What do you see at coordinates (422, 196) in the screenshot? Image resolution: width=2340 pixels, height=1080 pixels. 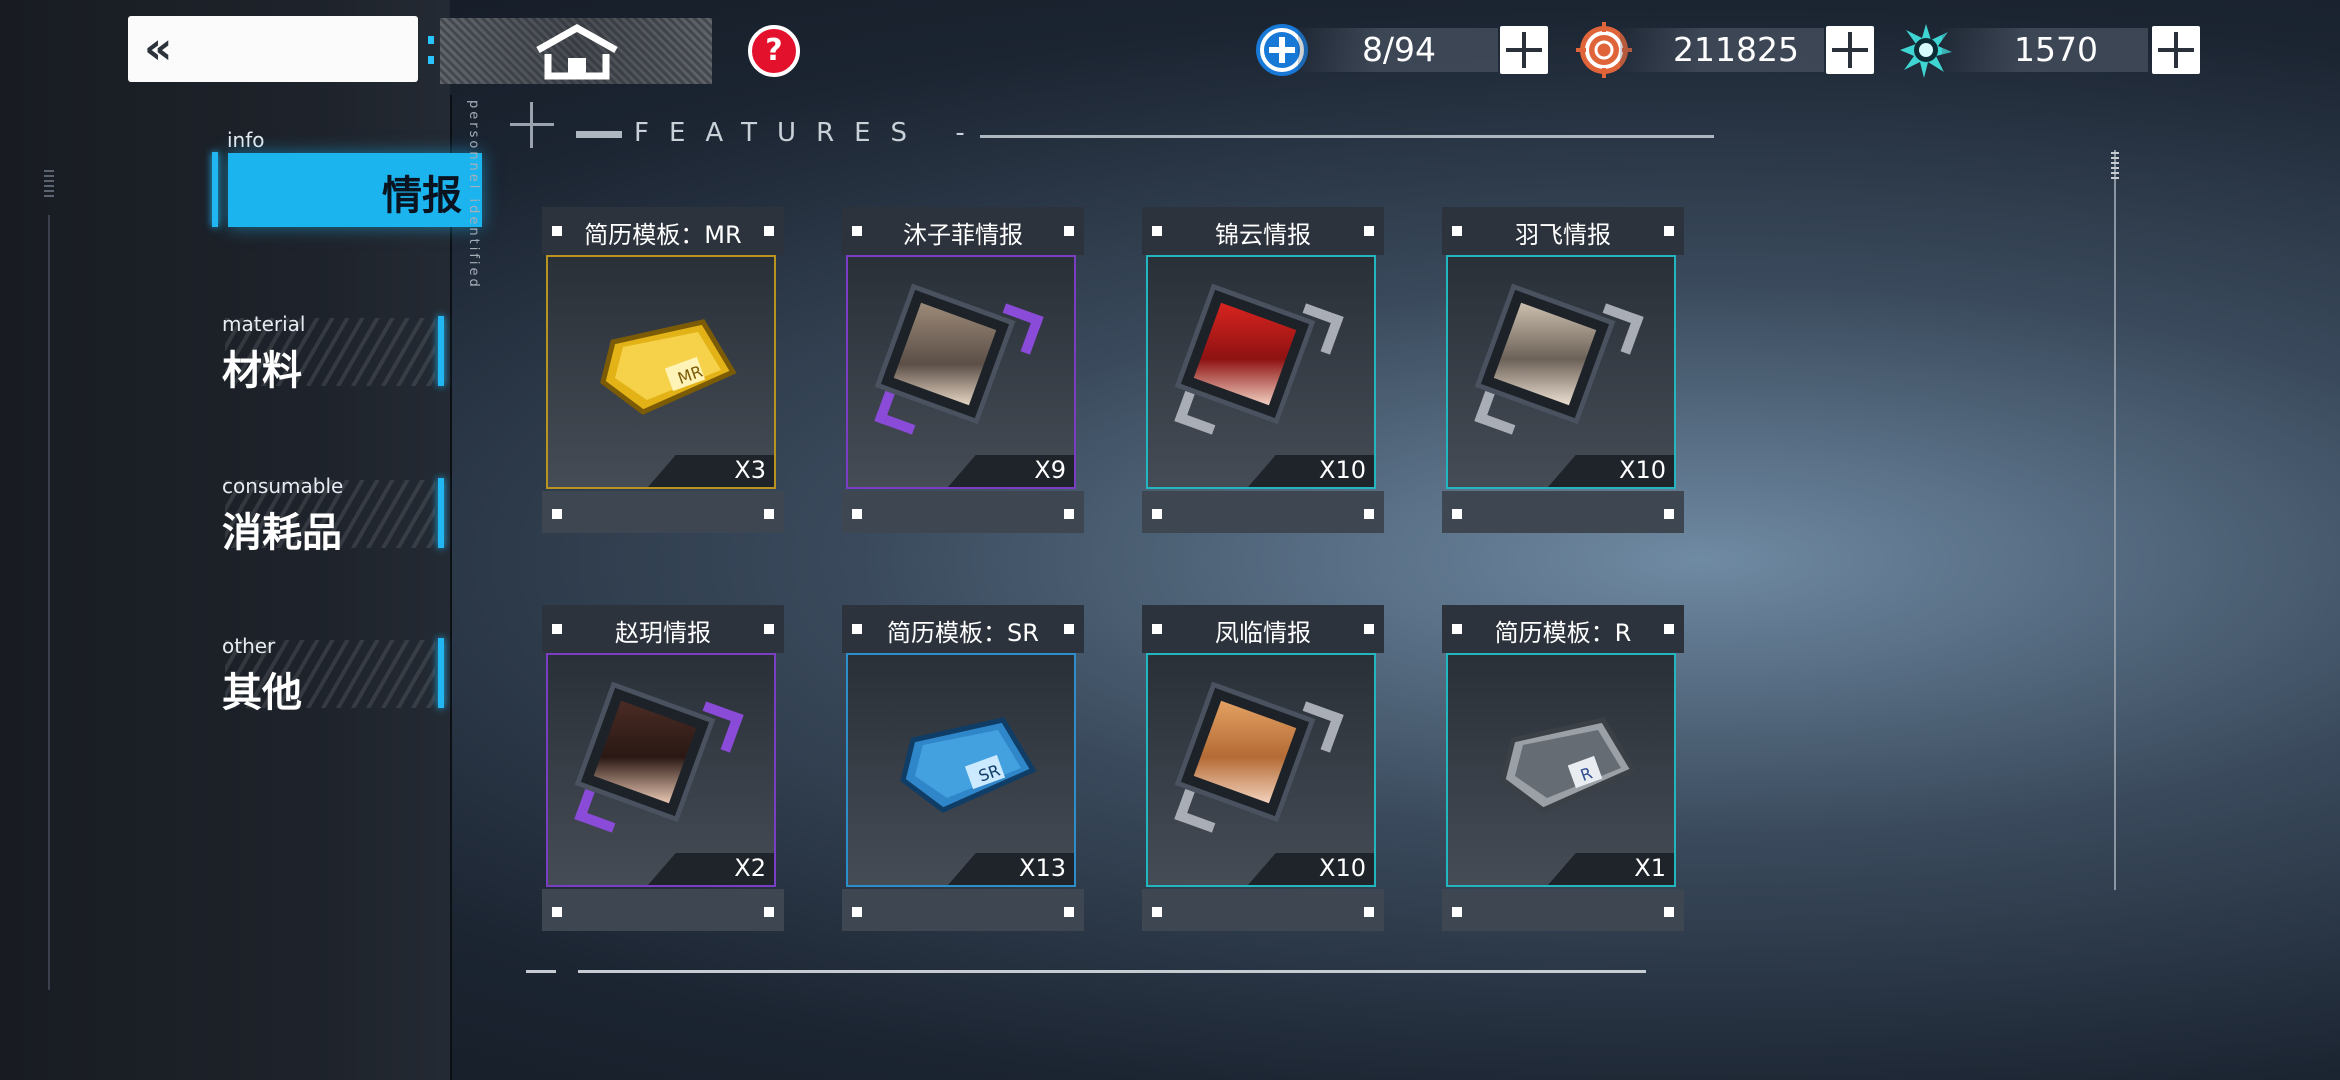 I see `sidebar-item-zh-label: 情报` at bounding box center [422, 196].